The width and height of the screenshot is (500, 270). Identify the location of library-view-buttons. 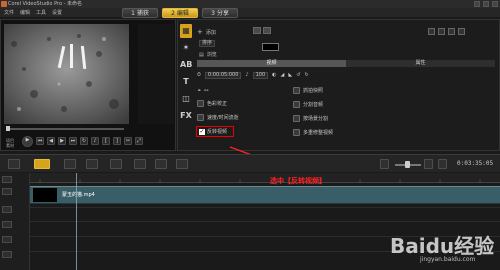
(446, 31).